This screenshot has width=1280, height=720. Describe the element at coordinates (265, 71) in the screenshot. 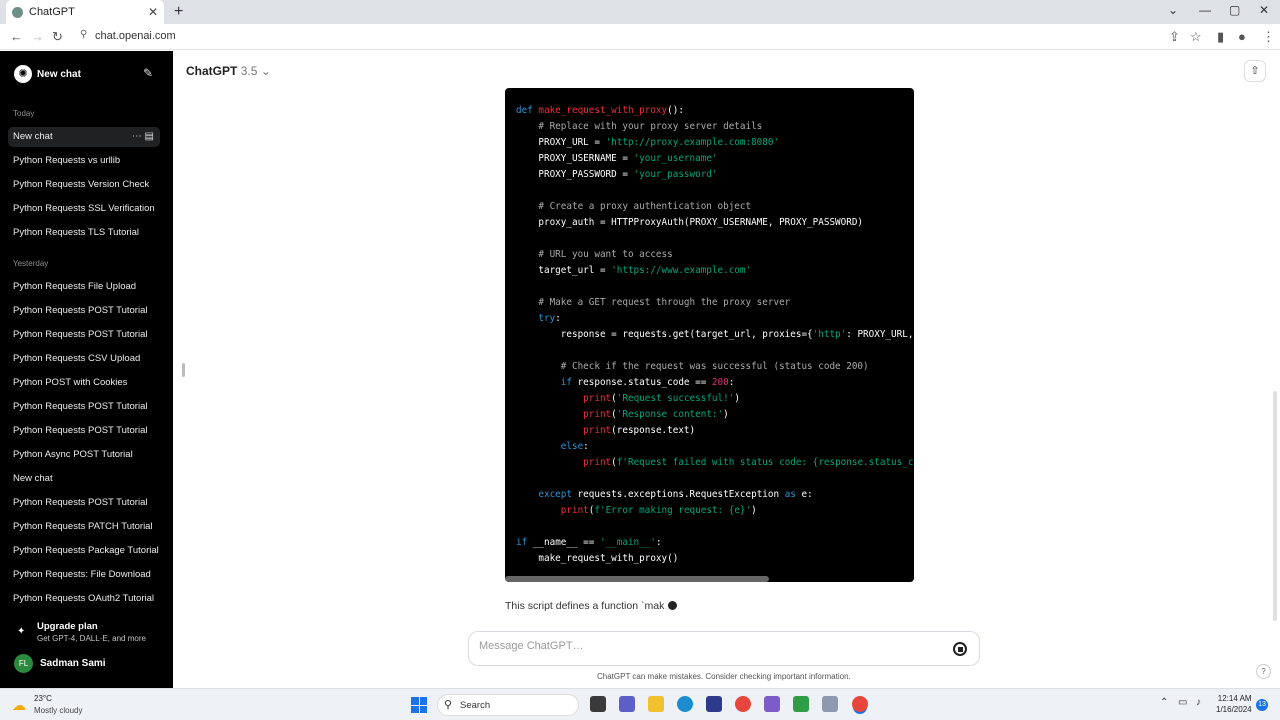

I see `chevron-down-icon: ⌄` at that location.